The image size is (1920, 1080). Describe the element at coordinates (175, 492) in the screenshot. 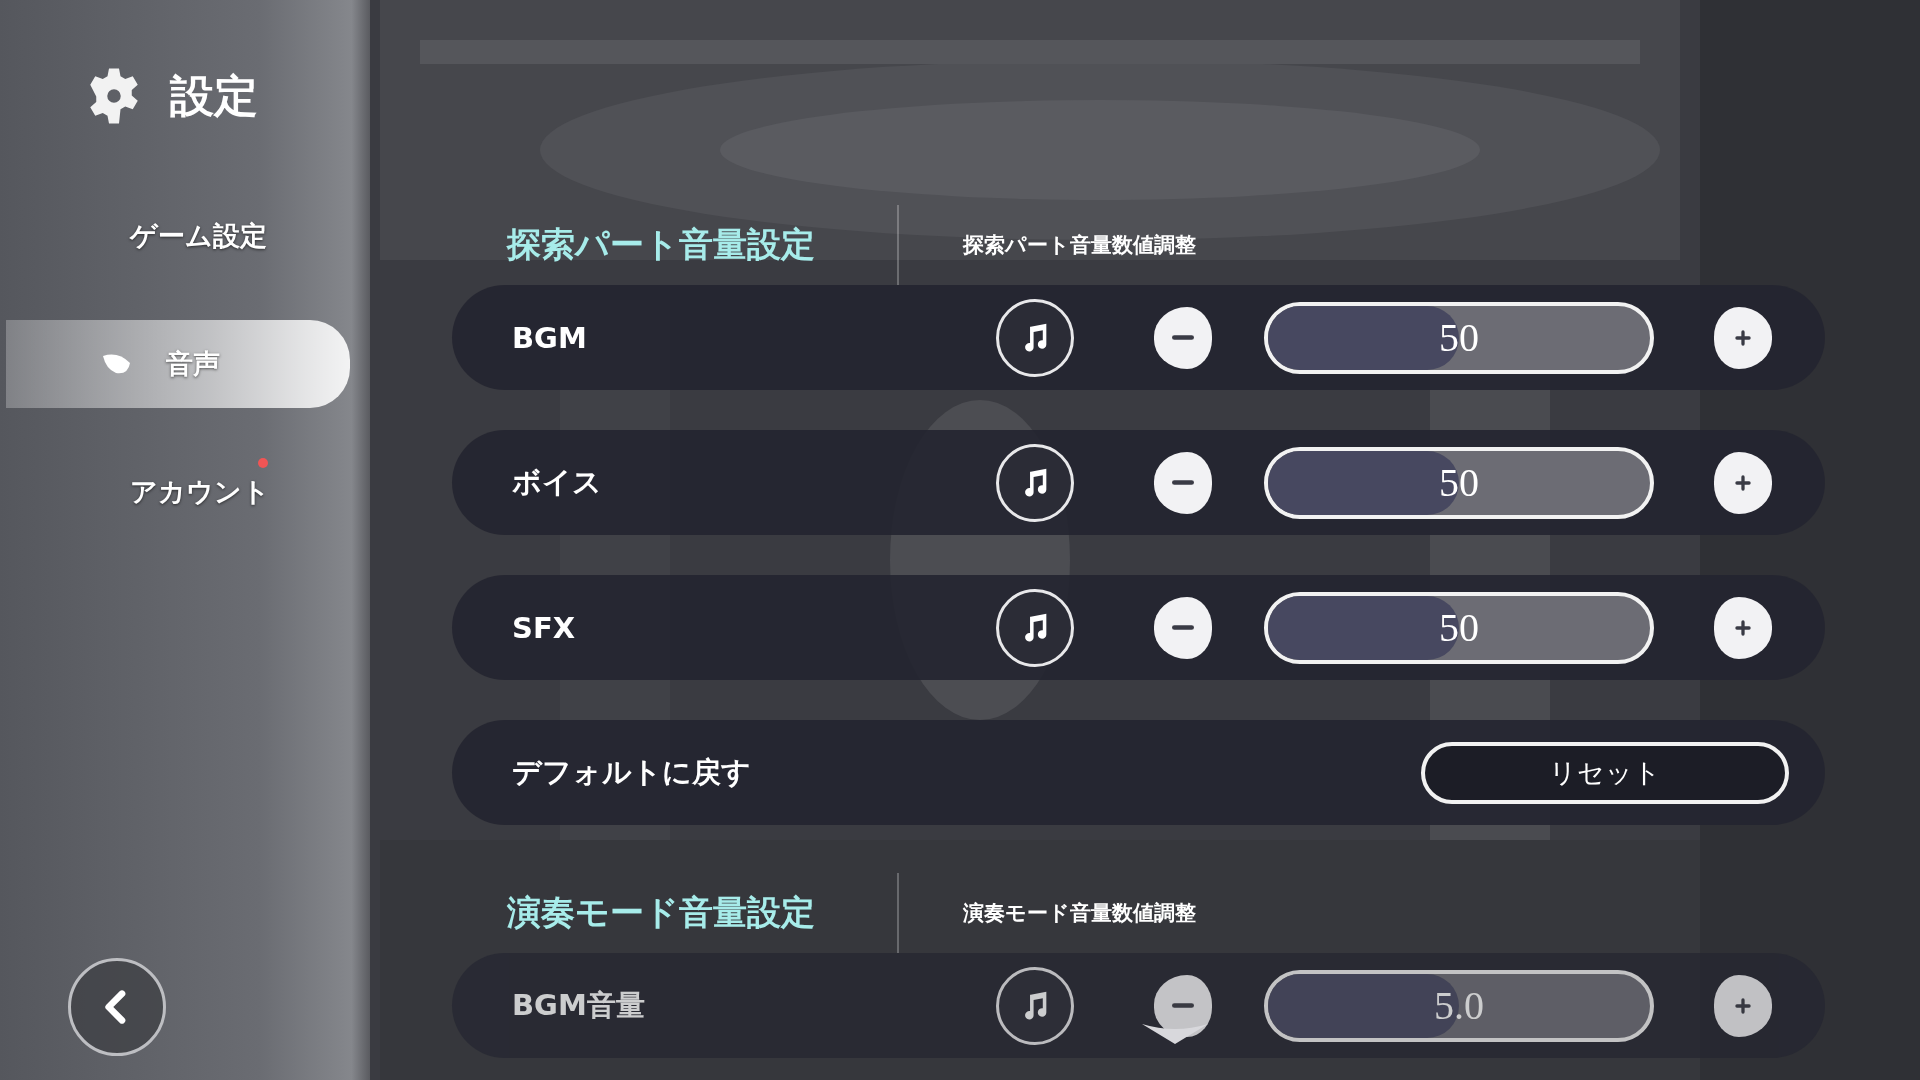

I see `menu-item: アカウント` at that location.